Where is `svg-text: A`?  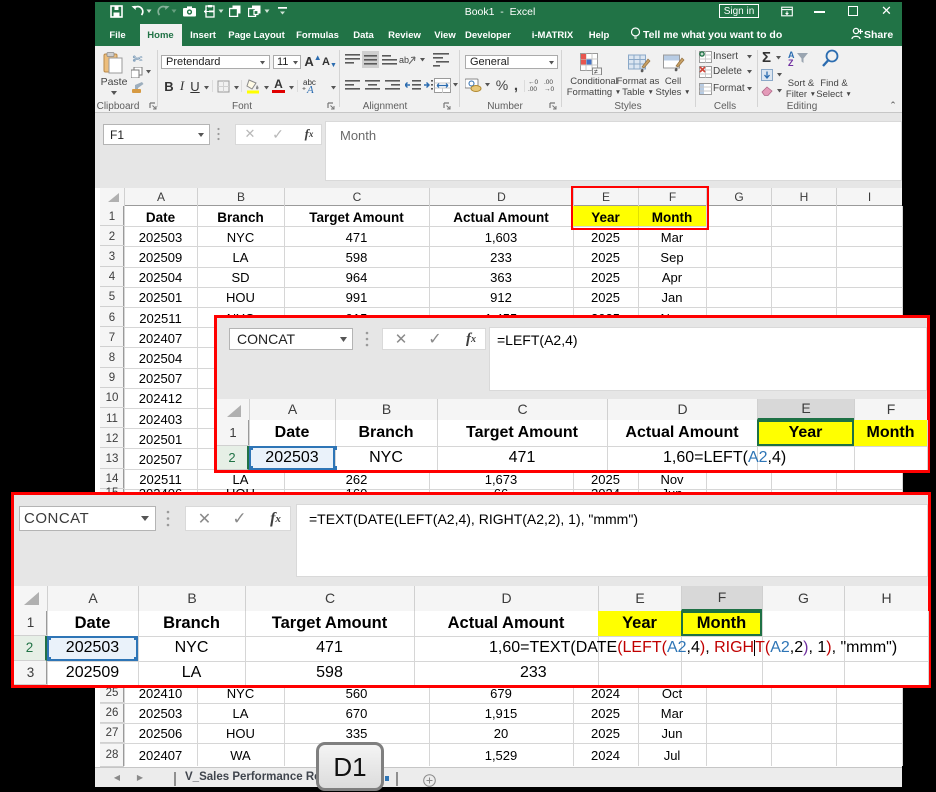
svg-text: A is located at coordinates (310, 89).